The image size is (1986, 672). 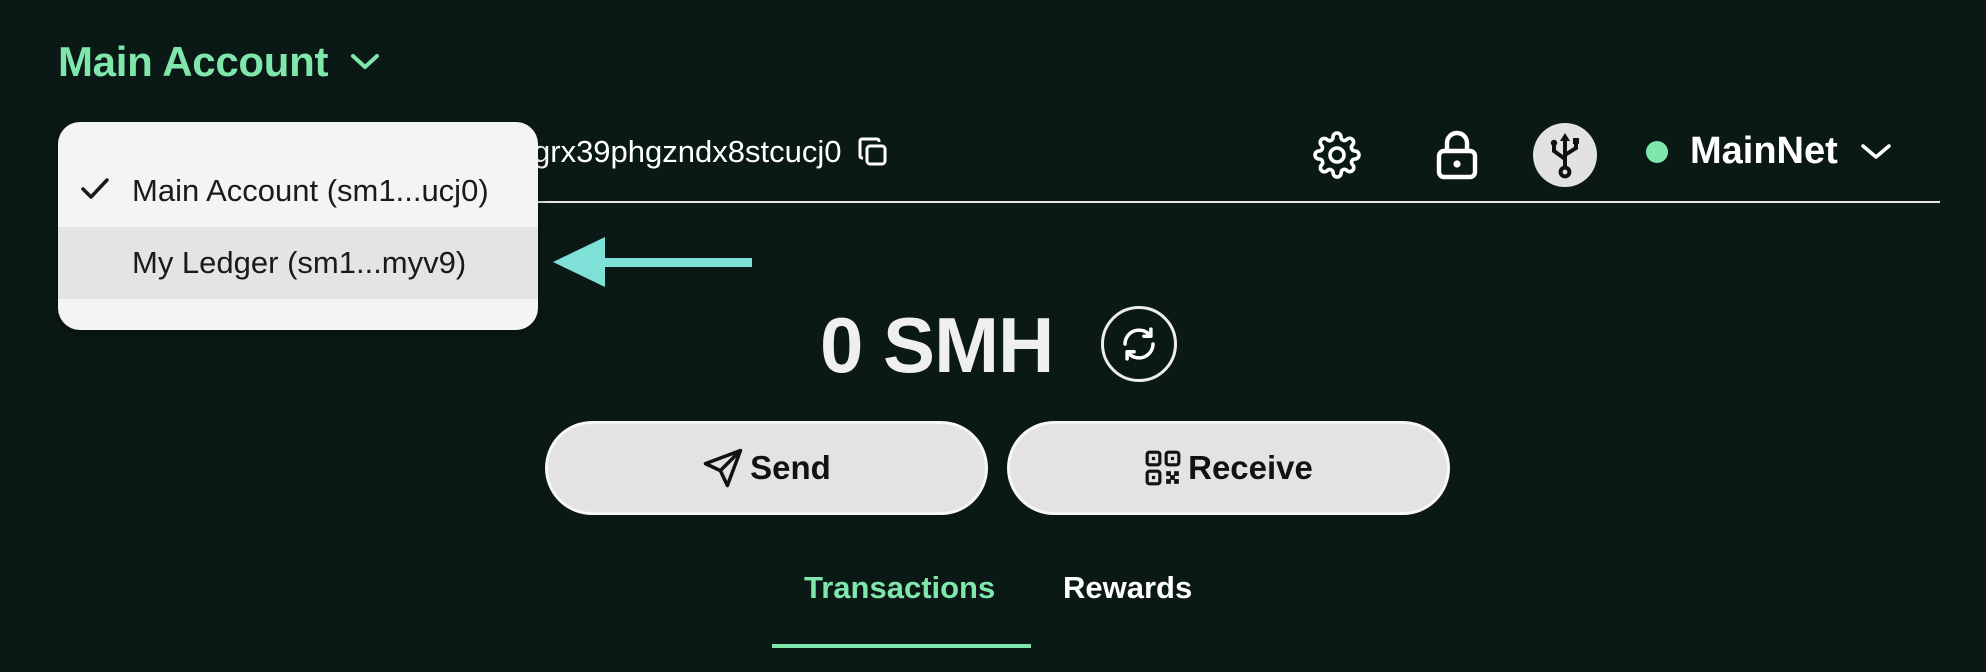 I want to click on account-selector: Main Account, so click(x=219, y=62).